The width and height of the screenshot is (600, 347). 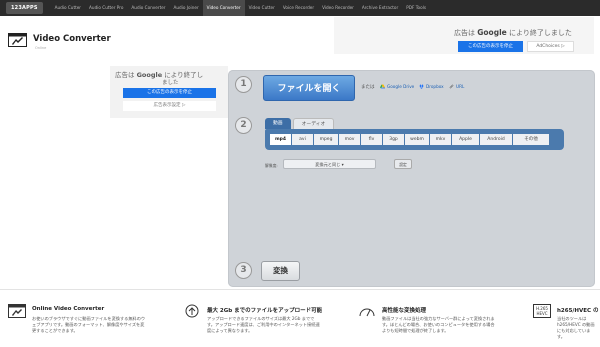 What do you see at coordinates (421, 86) in the screenshot?
I see `dropbox-icon` at bounding box center [421, 86].